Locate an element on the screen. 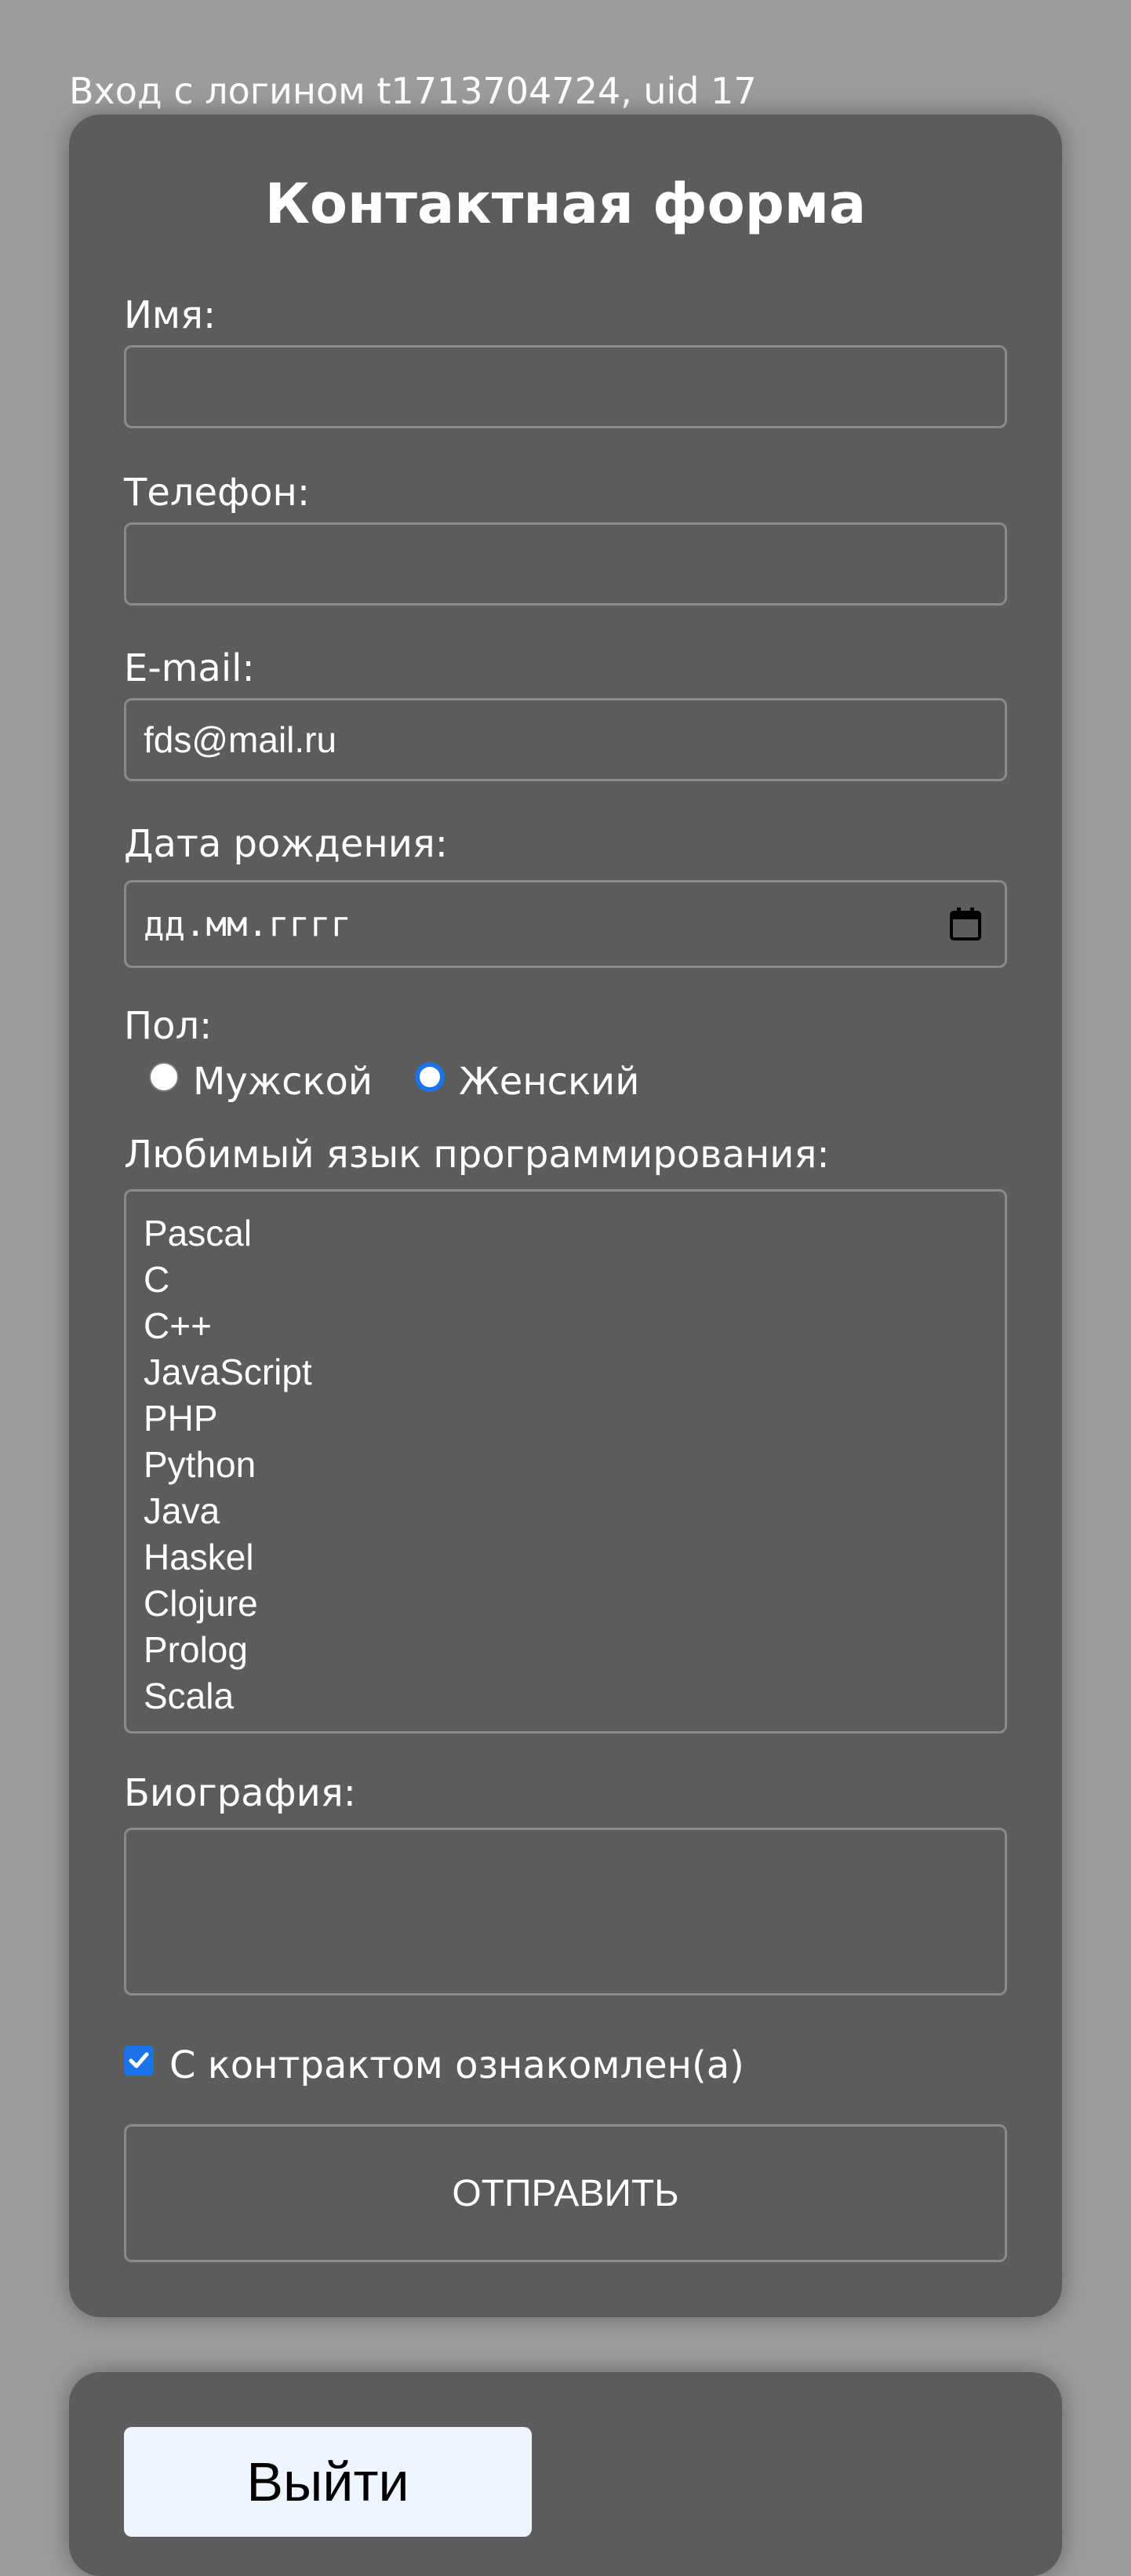 This screenshot has height=2576, width=1131. language-option: JavaScript is located at coordinates (565, 1372).